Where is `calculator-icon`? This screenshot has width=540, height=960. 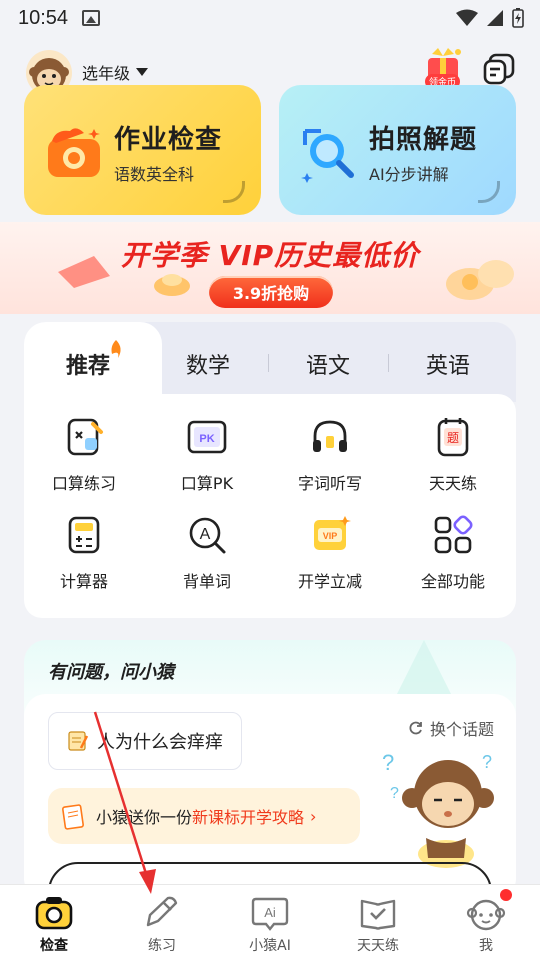 calculator-icon is located at coordinates (84, 535).